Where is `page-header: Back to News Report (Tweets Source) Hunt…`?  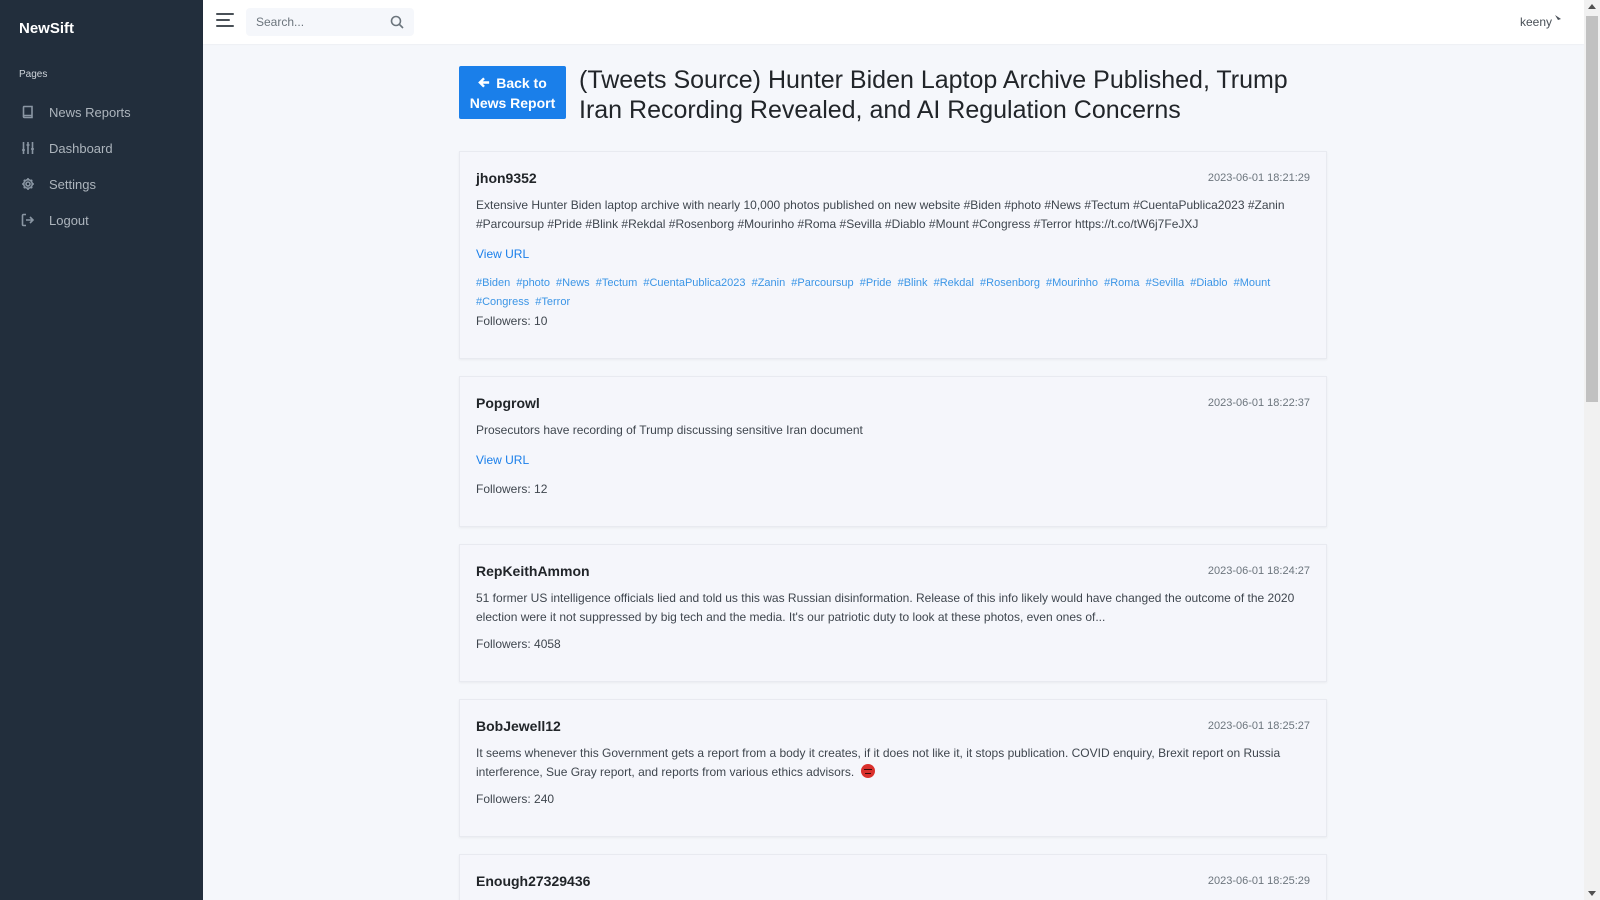 page-header: Back to News Report (Tweets Source) Hunt… is located at coordinates (893, 95).